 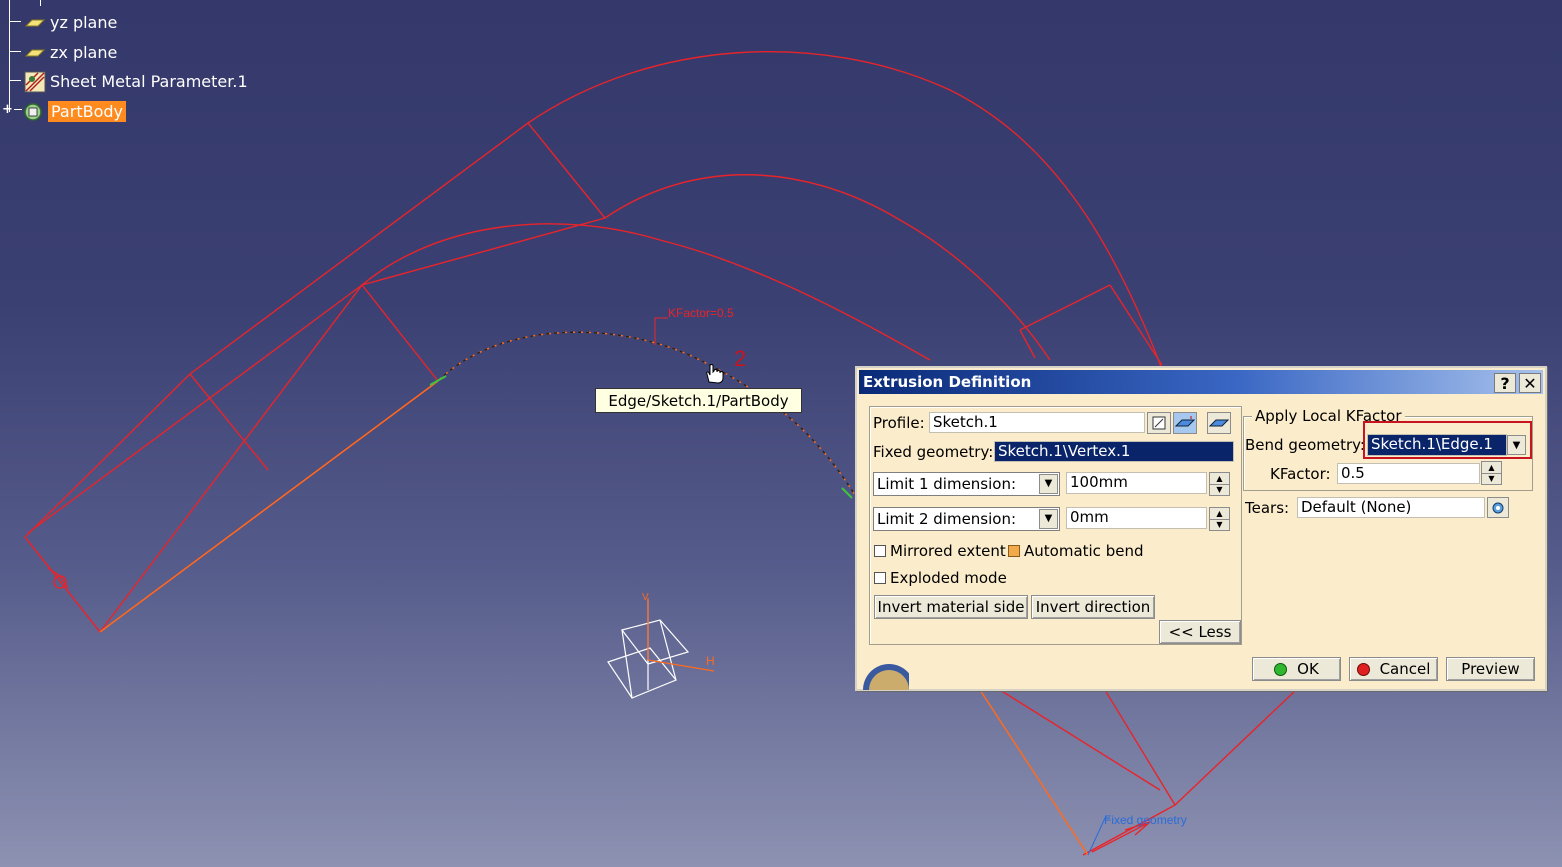 What do you see at coordinates (1491, 473) in the screenshot?
I see `kfactor-spinner: ▲ ▼` at bounding box center [1491, 473].